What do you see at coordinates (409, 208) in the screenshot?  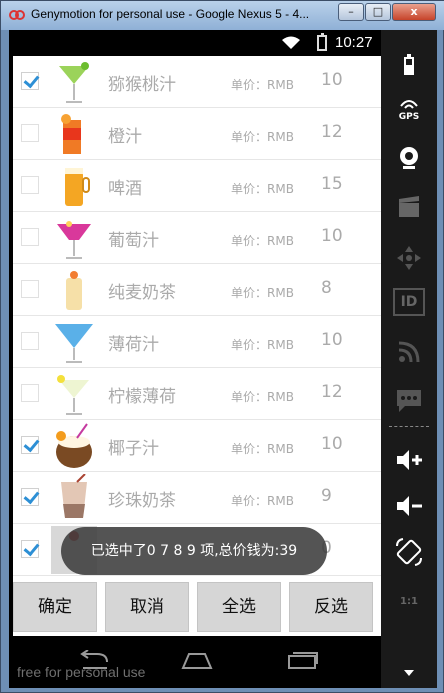 I see `screencast-widget-icon` at bounding box center [409, 208].